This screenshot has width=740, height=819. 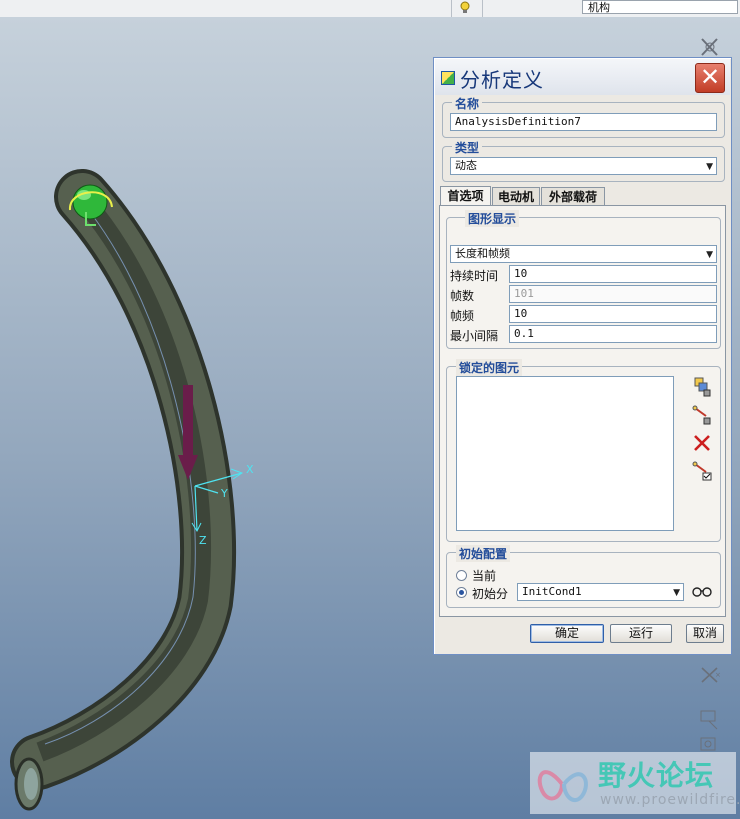 What do you see at coordinates (710, 47) in the screenshot?
I see `servo-motor-icon` at bounding box center [710, 47].